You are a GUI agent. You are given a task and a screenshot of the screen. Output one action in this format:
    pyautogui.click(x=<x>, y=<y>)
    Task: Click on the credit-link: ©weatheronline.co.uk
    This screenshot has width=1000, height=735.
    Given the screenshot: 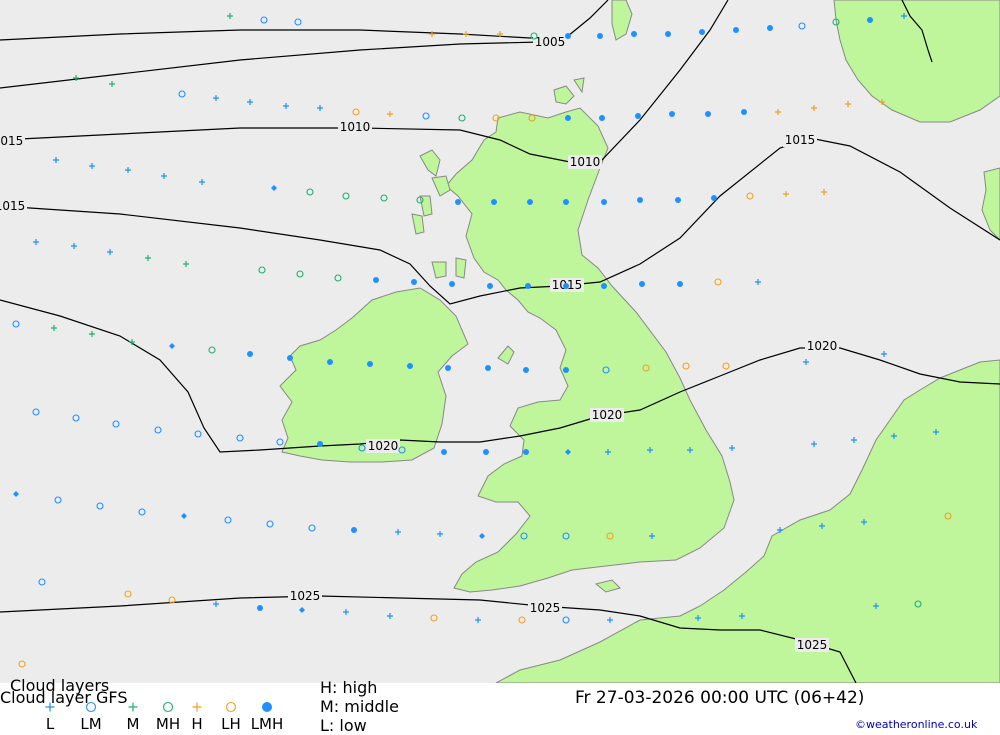 What is the action you would take?
    pyautogui.click(x=916, y=724)
    